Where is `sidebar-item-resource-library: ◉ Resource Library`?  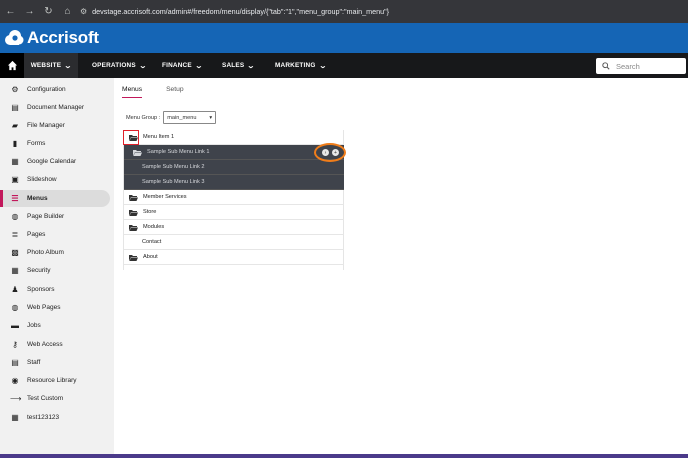 sidebar-item-resource-library: ◉ Resource Library is located at coordinates (55, 380).